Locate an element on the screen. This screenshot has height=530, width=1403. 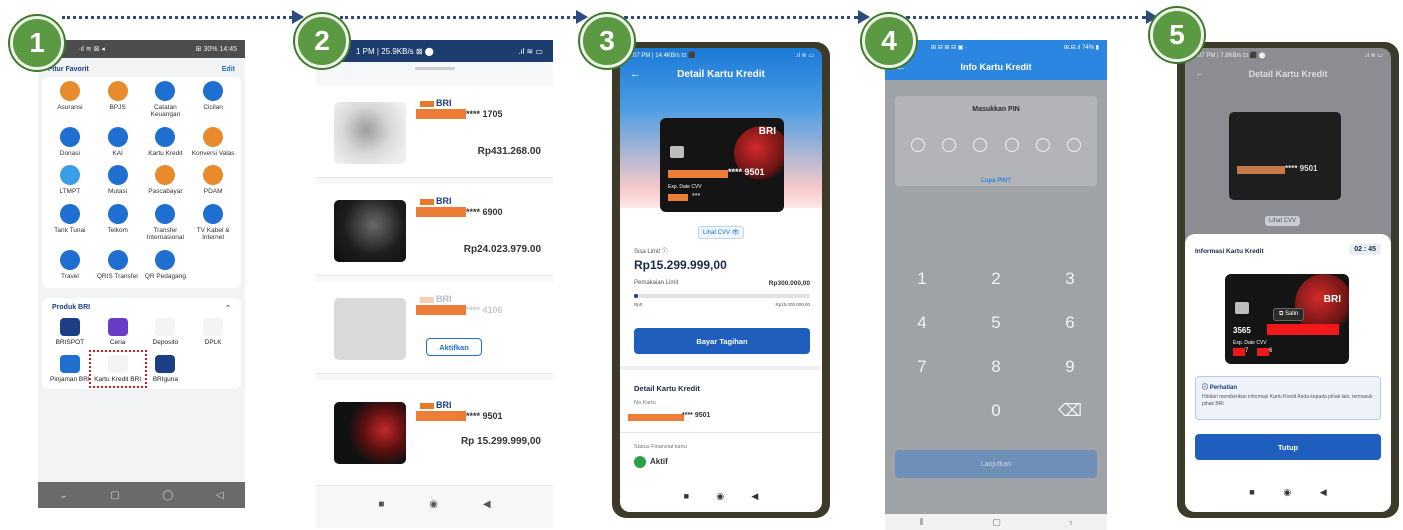
menu-item-donasi: Donasi is located at coordinates (70, 141).